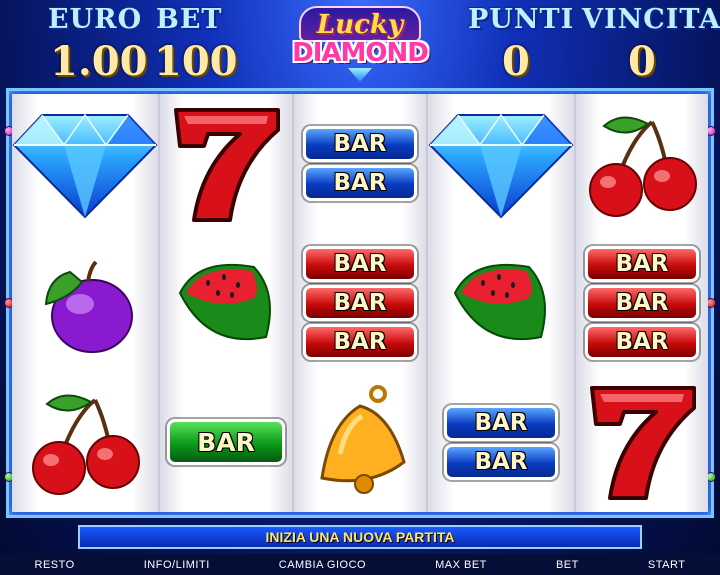 This screenshot has width=720, height=575. I want to click on reel-5: BAR BAR BAR, so click(642, 303).